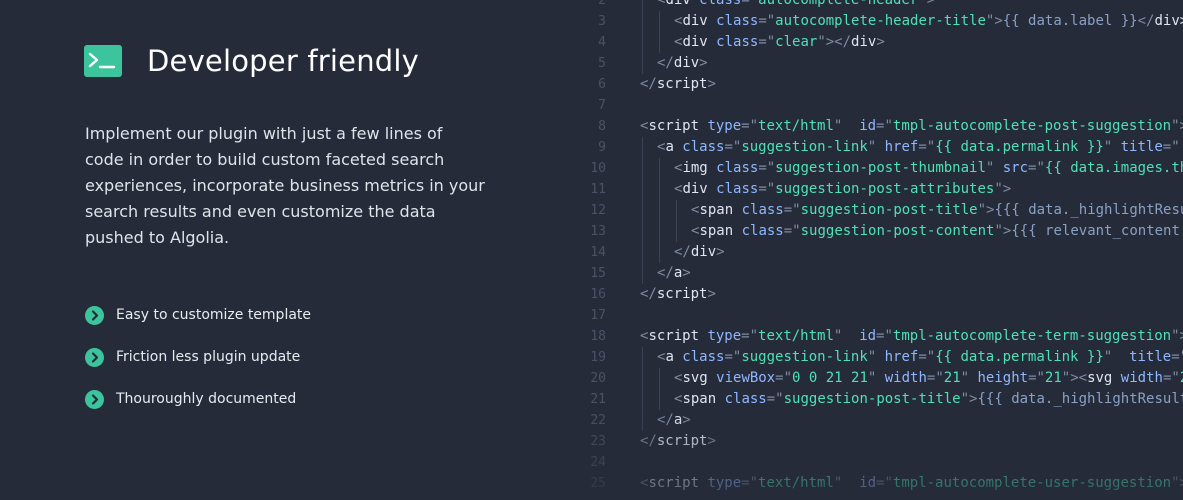  What do you see at coordinates (602, 84) in the screenshot?
I see `line-number: 6` at bounding box center [602, 84].